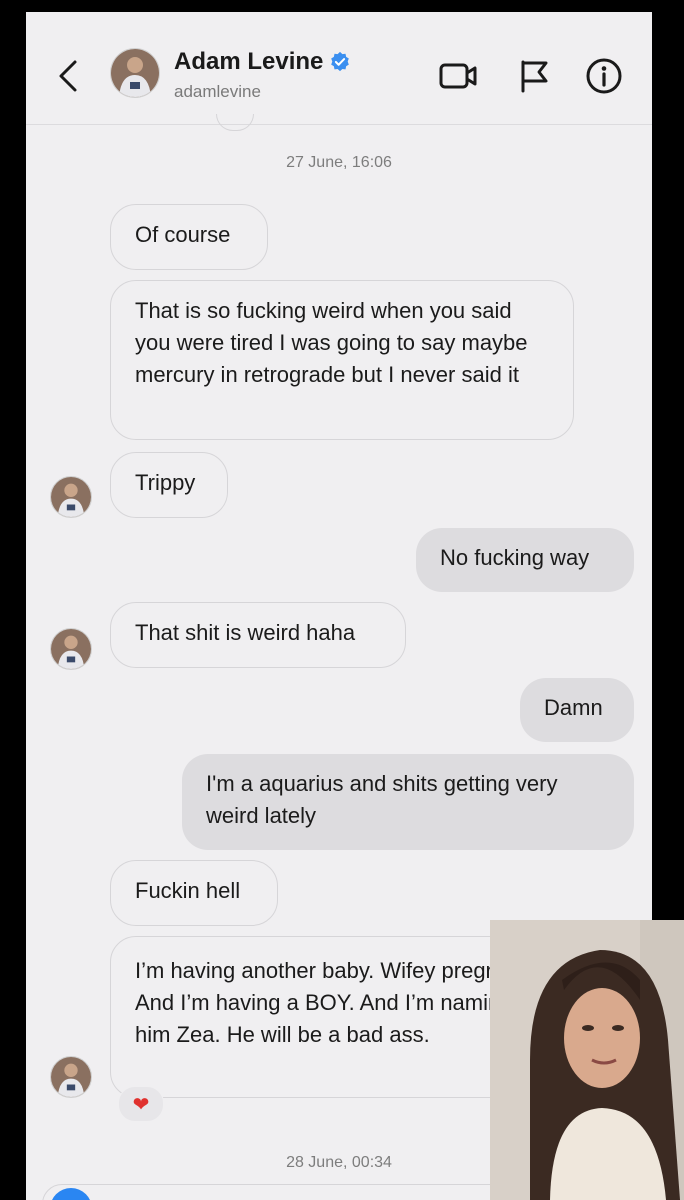  I want to click on message-bubble-incoming: That shit is weird haha, so click(258, 635).